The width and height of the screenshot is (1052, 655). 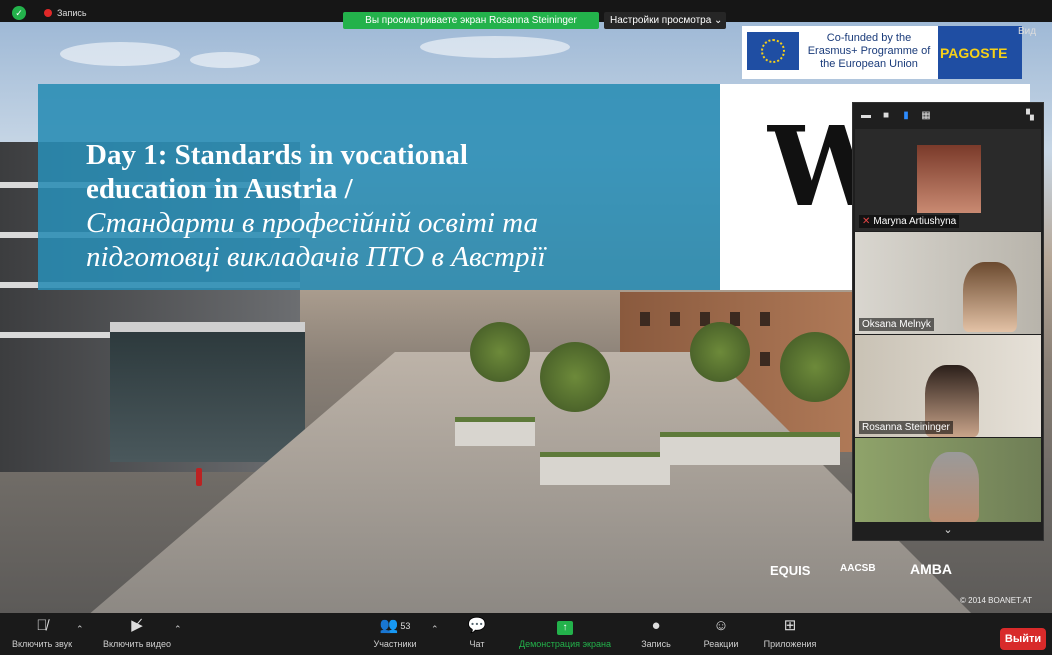 What do you see at coordinates (72, 13) in the screenshot?
I see `recording-label: Запись` at bounding box center [72, 13].